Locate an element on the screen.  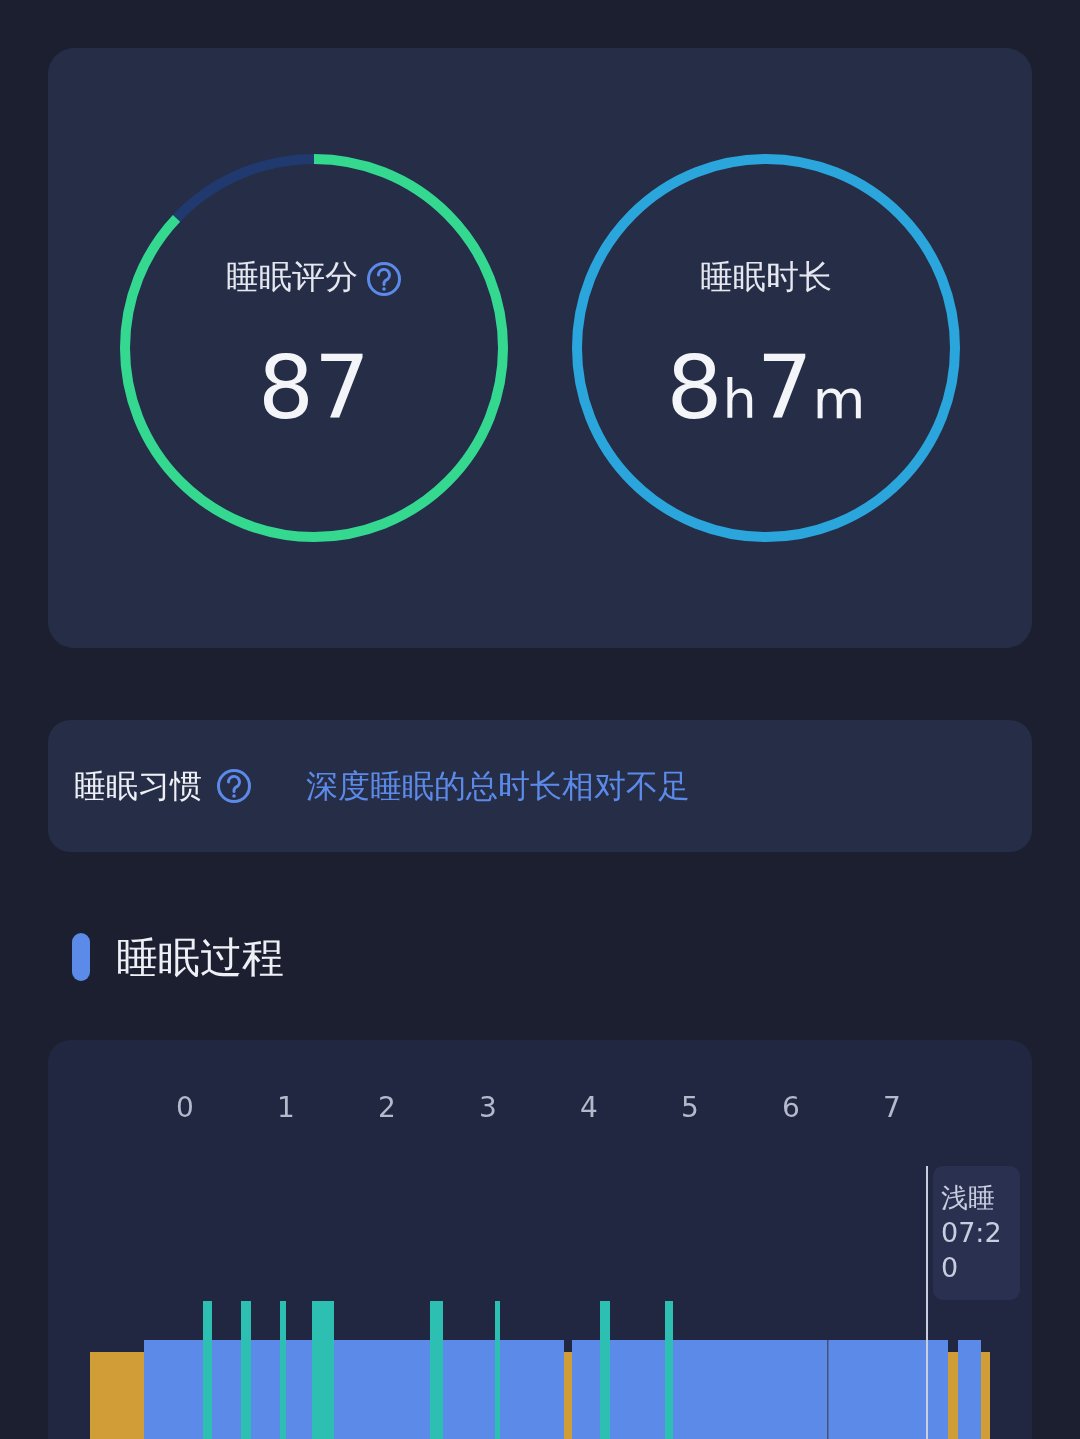
hour-label: 4 is located at coordinates (589, 1107).